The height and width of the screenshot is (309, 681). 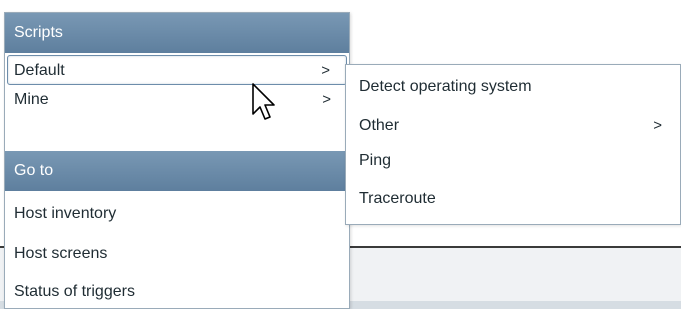 What do you see at coordinates (177, 292) in the screenshot?
I see `menu-item-status-of-triggers: Status of triggers` at bounding box center [177, 292].